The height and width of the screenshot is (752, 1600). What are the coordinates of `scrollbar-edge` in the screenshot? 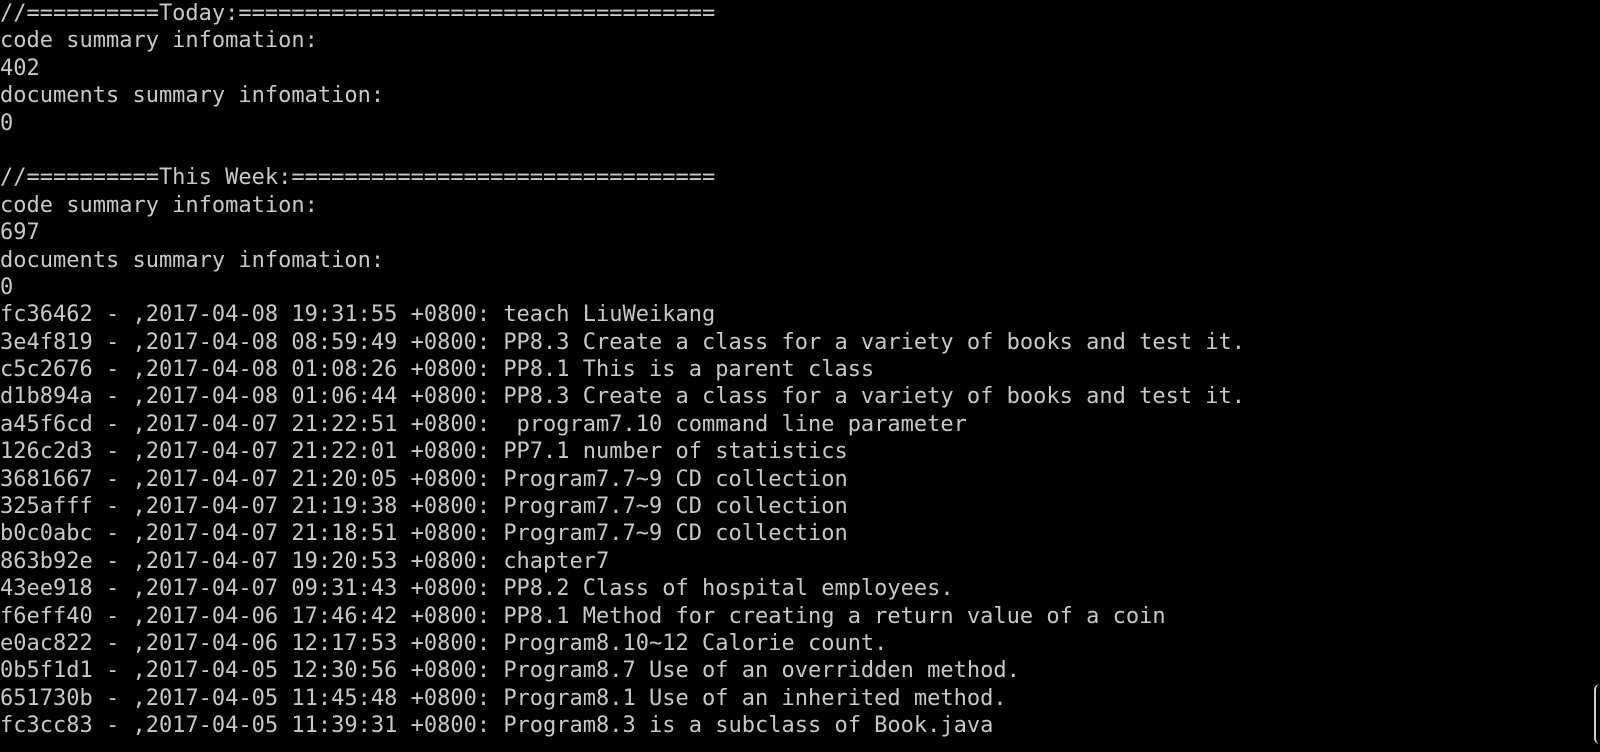 It's located at (1597, 714).